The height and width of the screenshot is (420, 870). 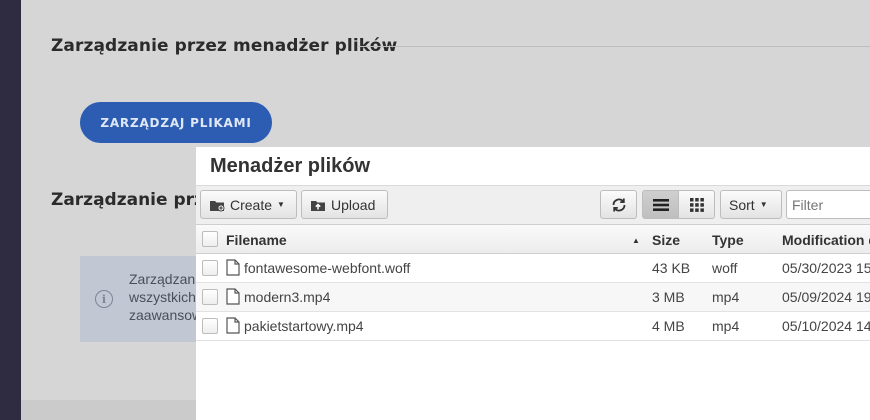 What do you see at coordinates (164, 279) in the screenshot?
I see `info-text-line: Zarządzani` at bounding box center [164, 279].